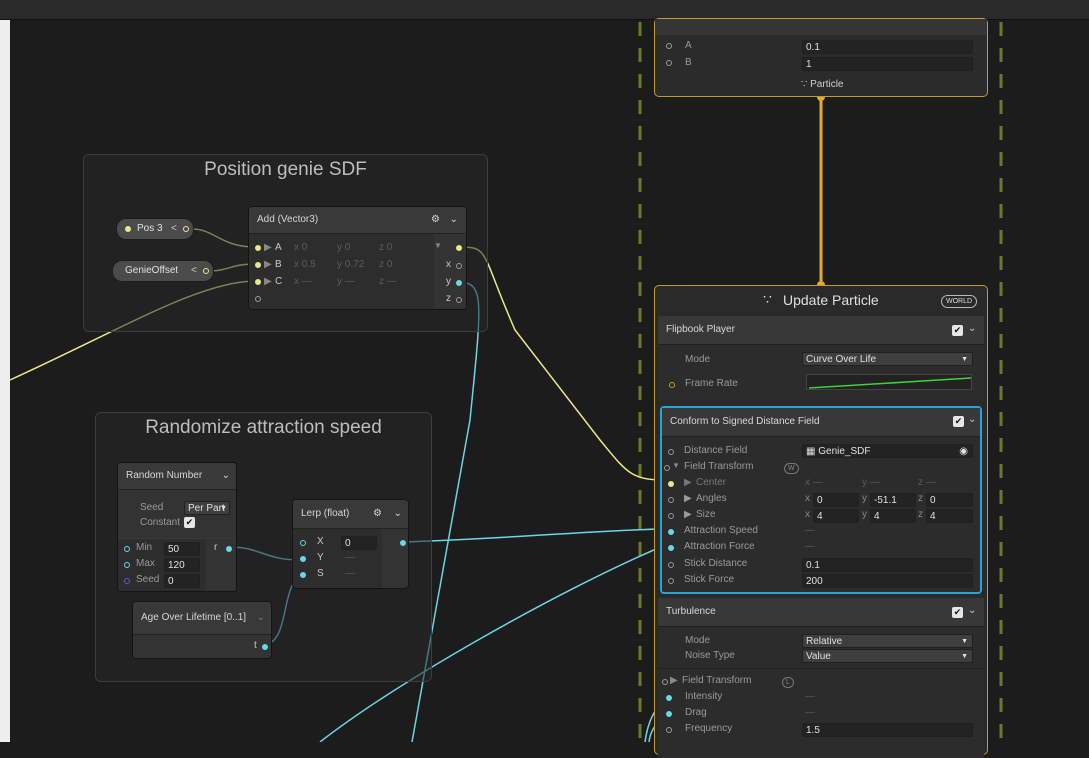 This screenshot has width=1089, height=758. What do you see at coordinates (814, 482) in the screenshot?
I see `center-x: x —` at bounding box center [814, 482].